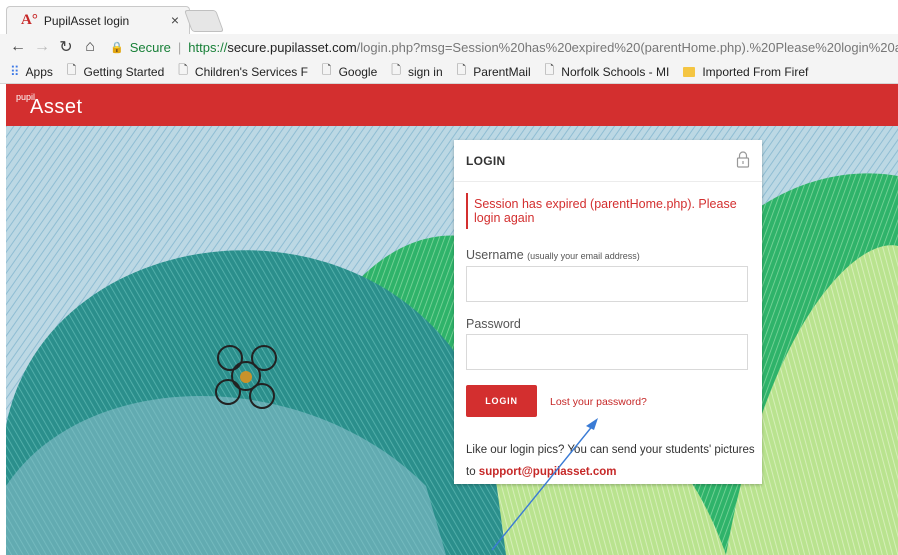 The image size is (898, 555). I want to click on bookmark-parentmail: 🗋 ParentMail, so click(494, 71).